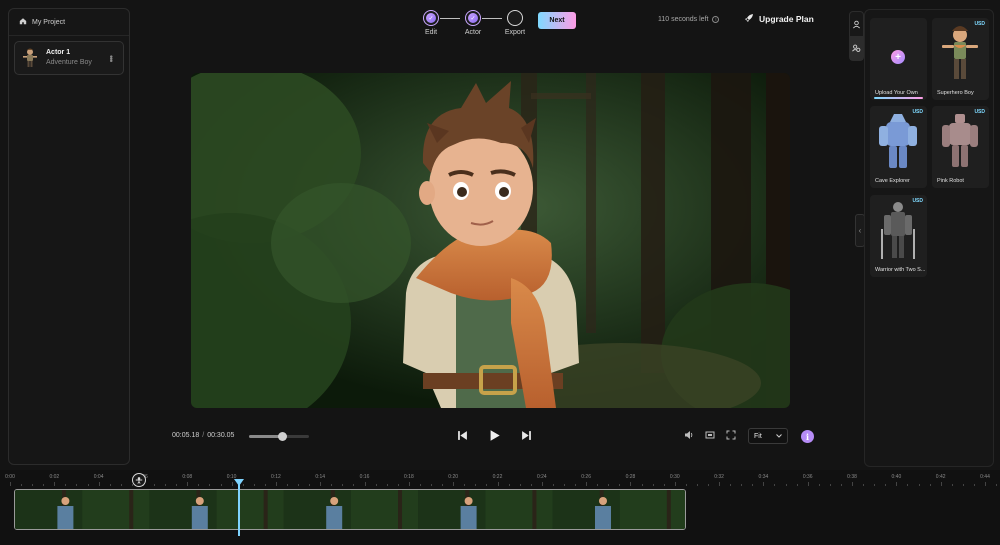 This screenshot has height=545, width=1000. I want to click on actor-card-pink-robot: USD Pink Robot, so click(960, 147).